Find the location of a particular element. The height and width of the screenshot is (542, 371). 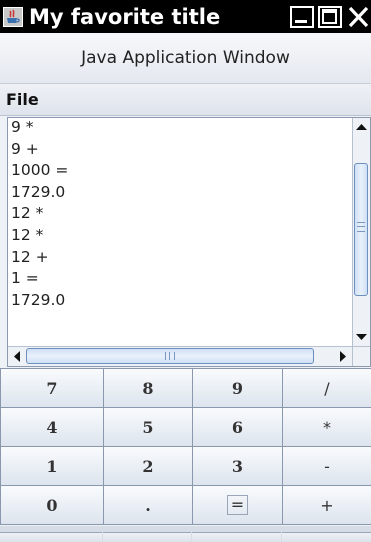

key-4: 4 is located at coordinates (52, 427).